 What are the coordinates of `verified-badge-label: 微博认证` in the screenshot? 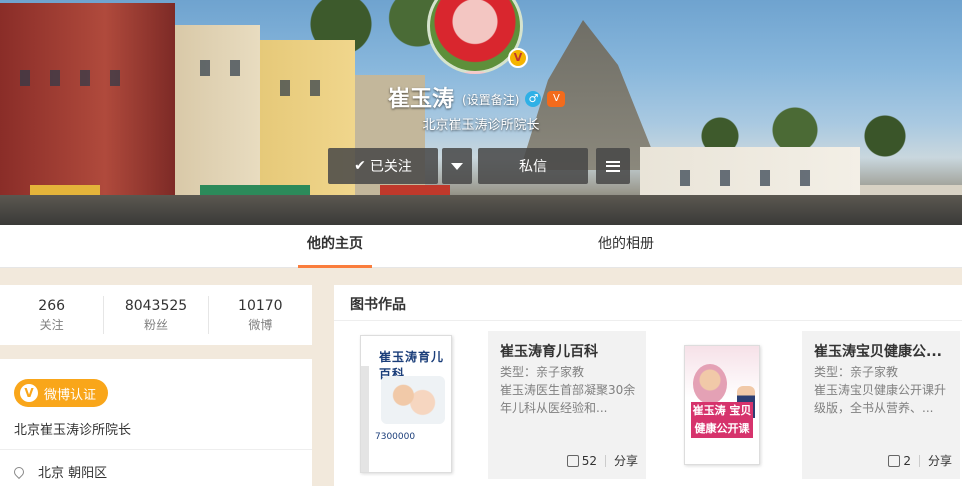 It's located at (70, 395).